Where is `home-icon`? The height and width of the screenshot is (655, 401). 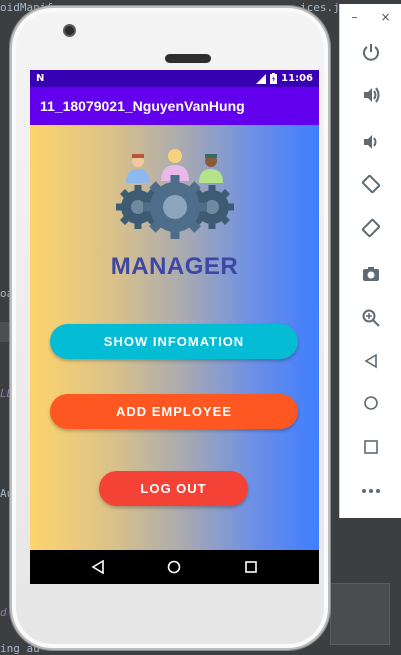 home-icon is located at coordinates (371, 403).